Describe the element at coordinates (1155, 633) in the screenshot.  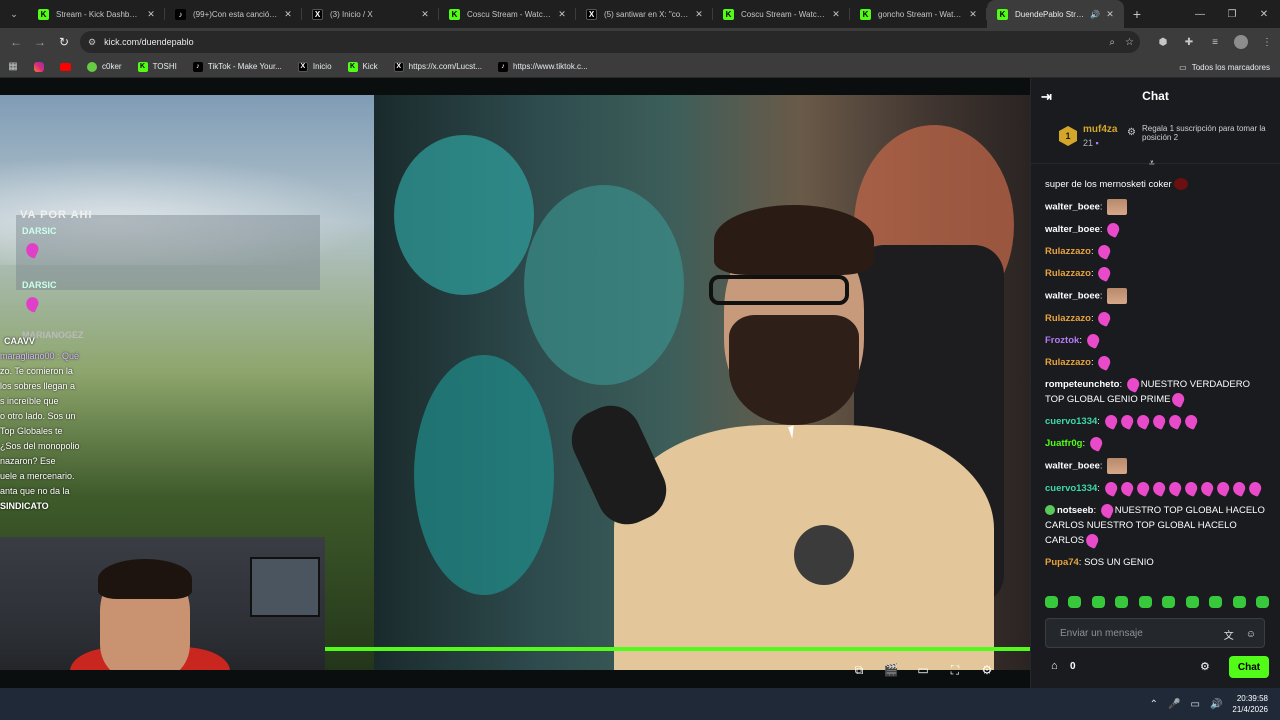
I see `chat-input: Enviar un mensaje 文 ☺` at that location.